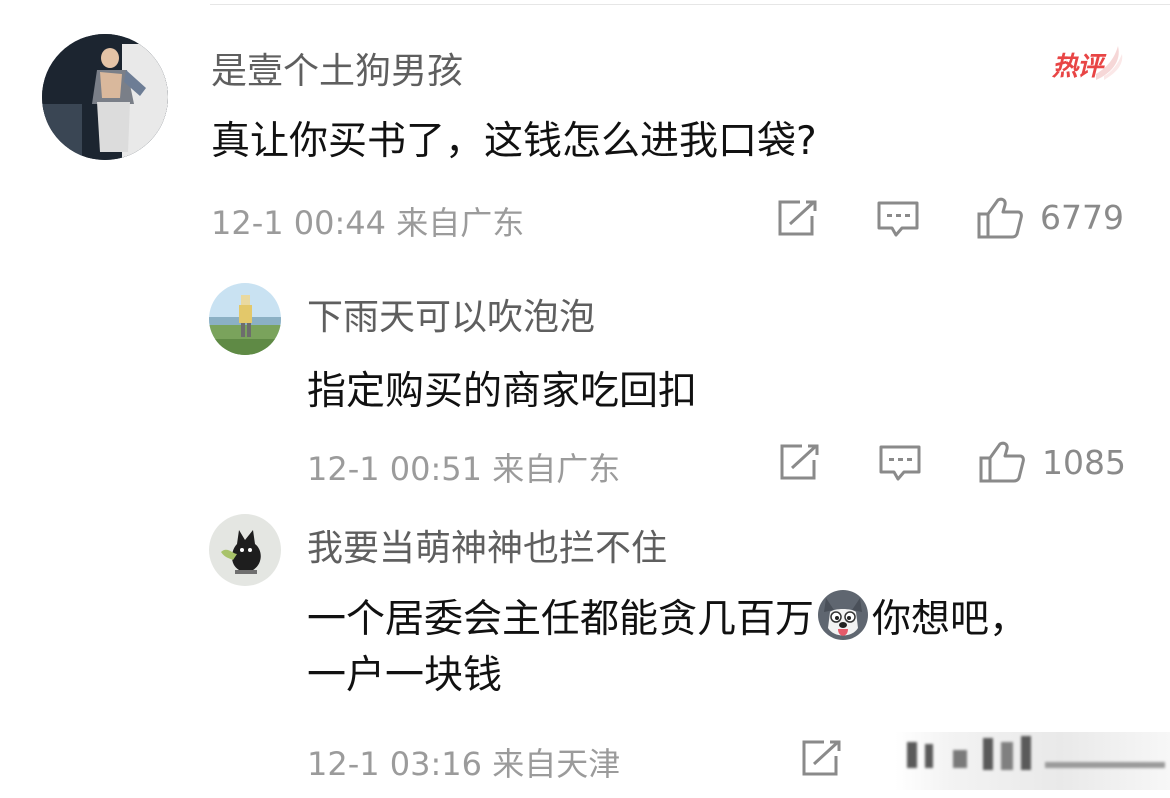 Image resolution: width=1170 pixels, height=798 pixels. Describe the element at coordinates (514, 141) in the screenshot. I see `comment-text: 真让你买书了，这钱怎么进我口袋?` at that location.